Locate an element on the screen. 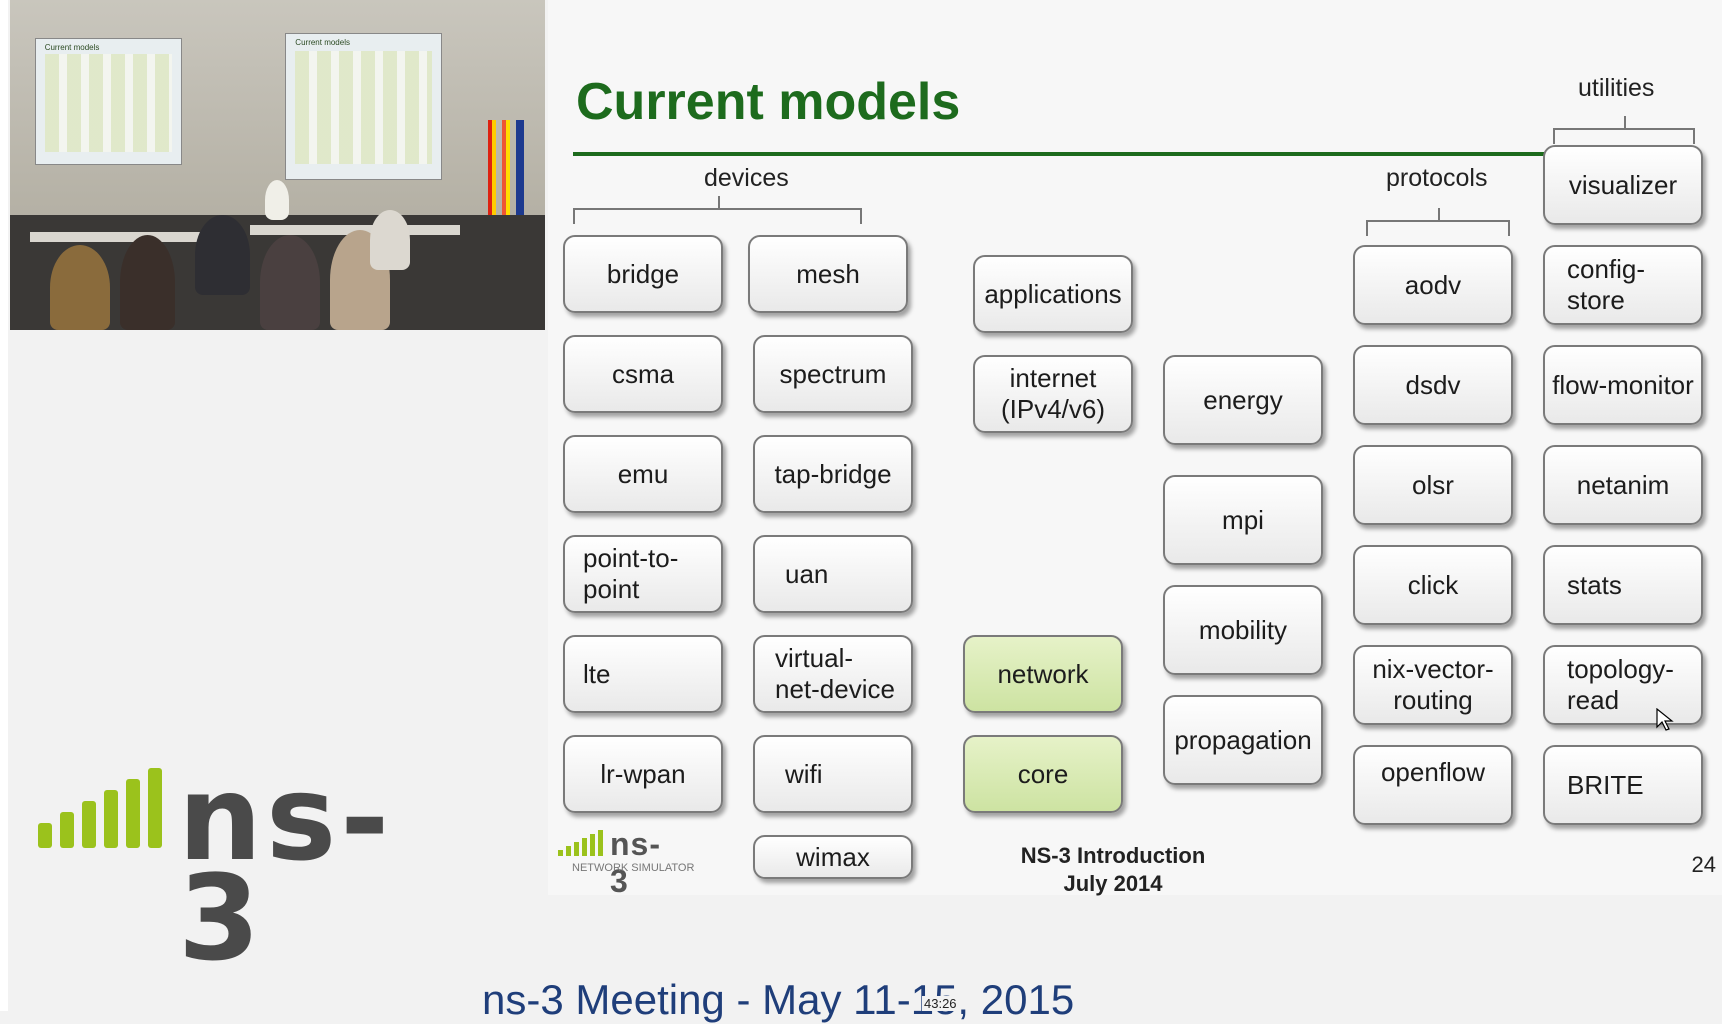 This screenshot has width=1722, height=1024. model-box-lr-wpan: lr-wpan is located at coordinates (643, 774).